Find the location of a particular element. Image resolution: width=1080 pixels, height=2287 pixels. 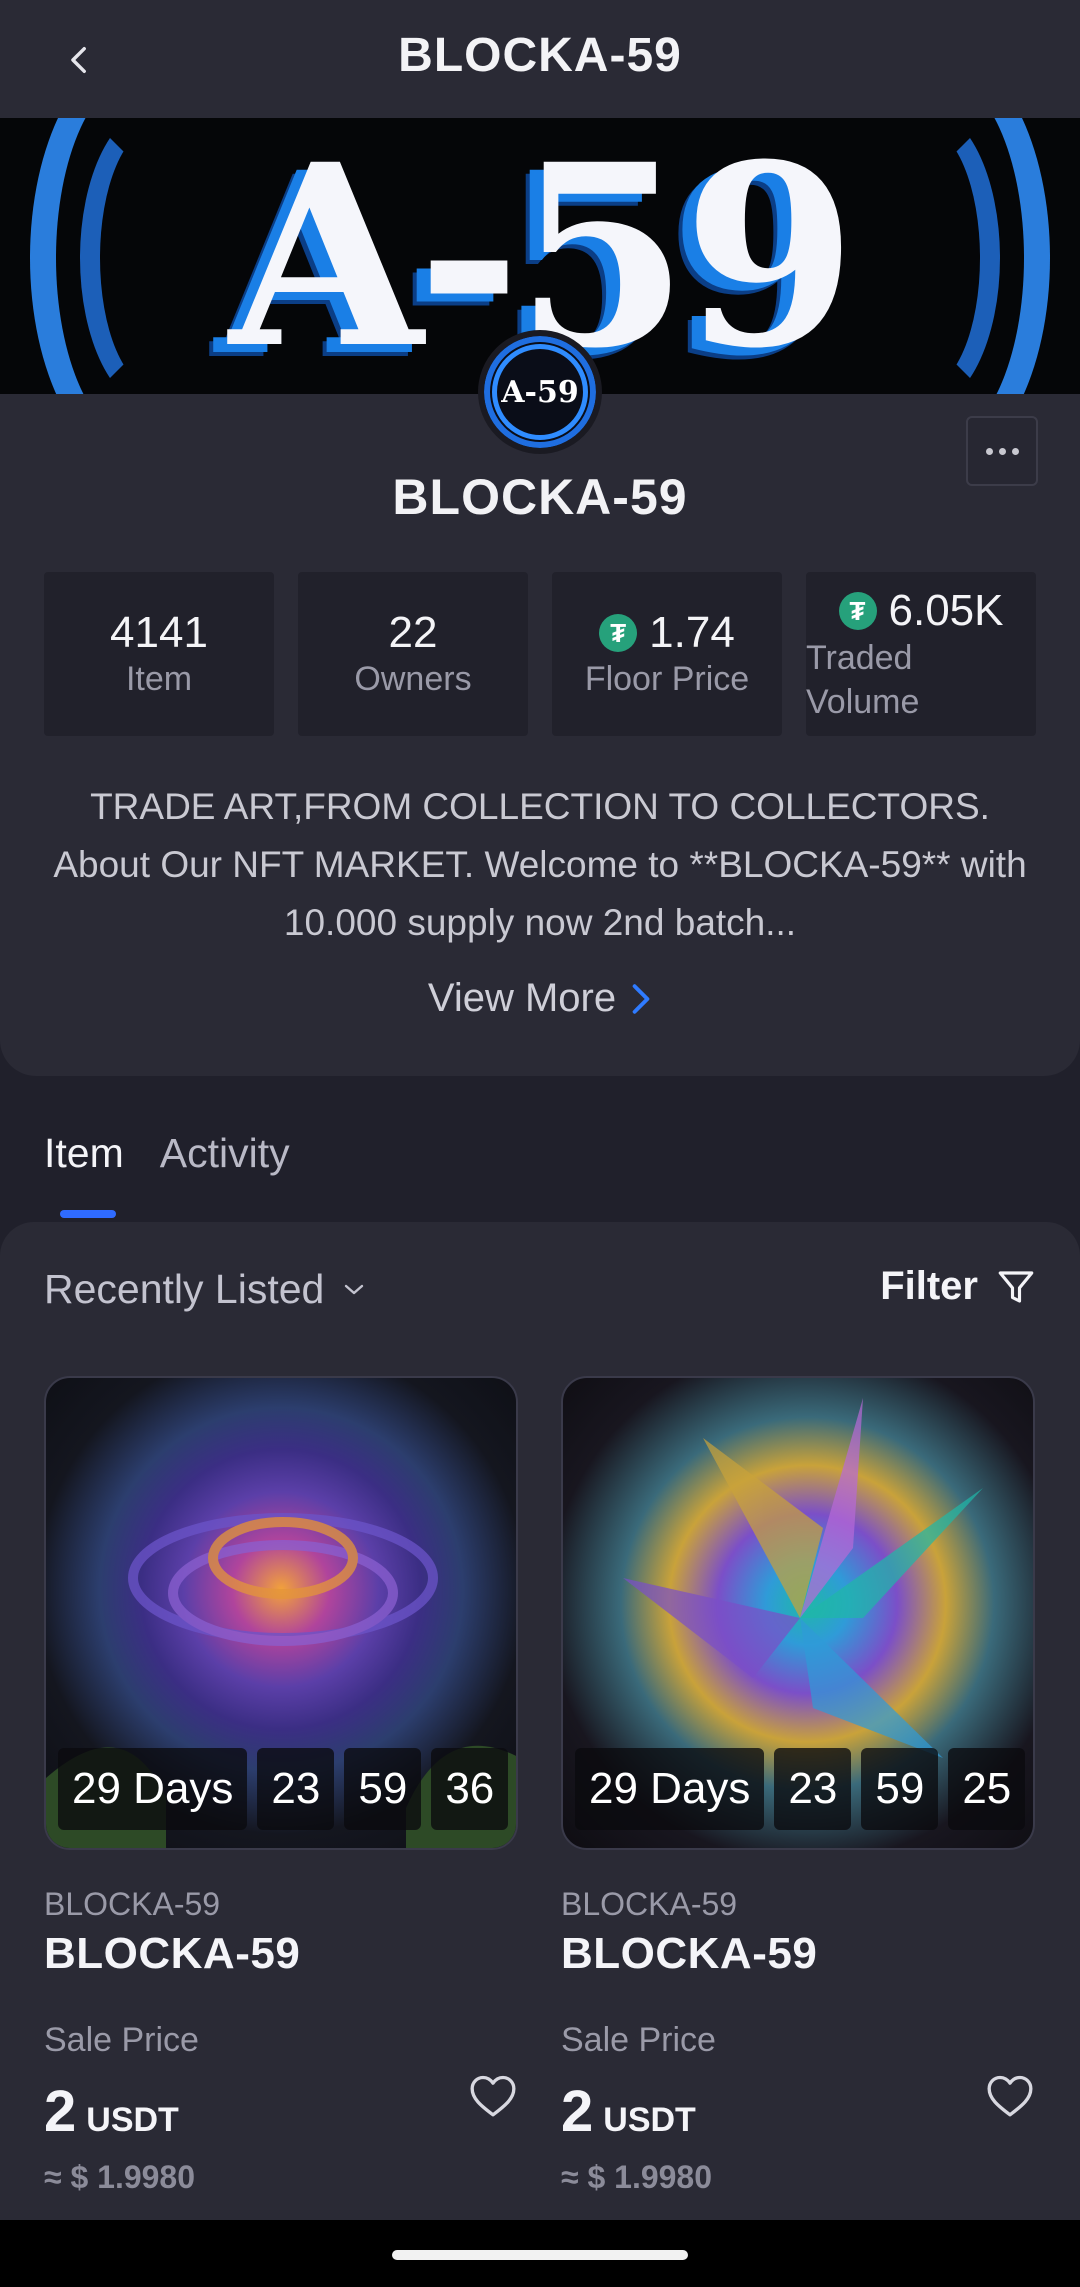

tab-activity: Activity is located at coordinates (225, 1153).